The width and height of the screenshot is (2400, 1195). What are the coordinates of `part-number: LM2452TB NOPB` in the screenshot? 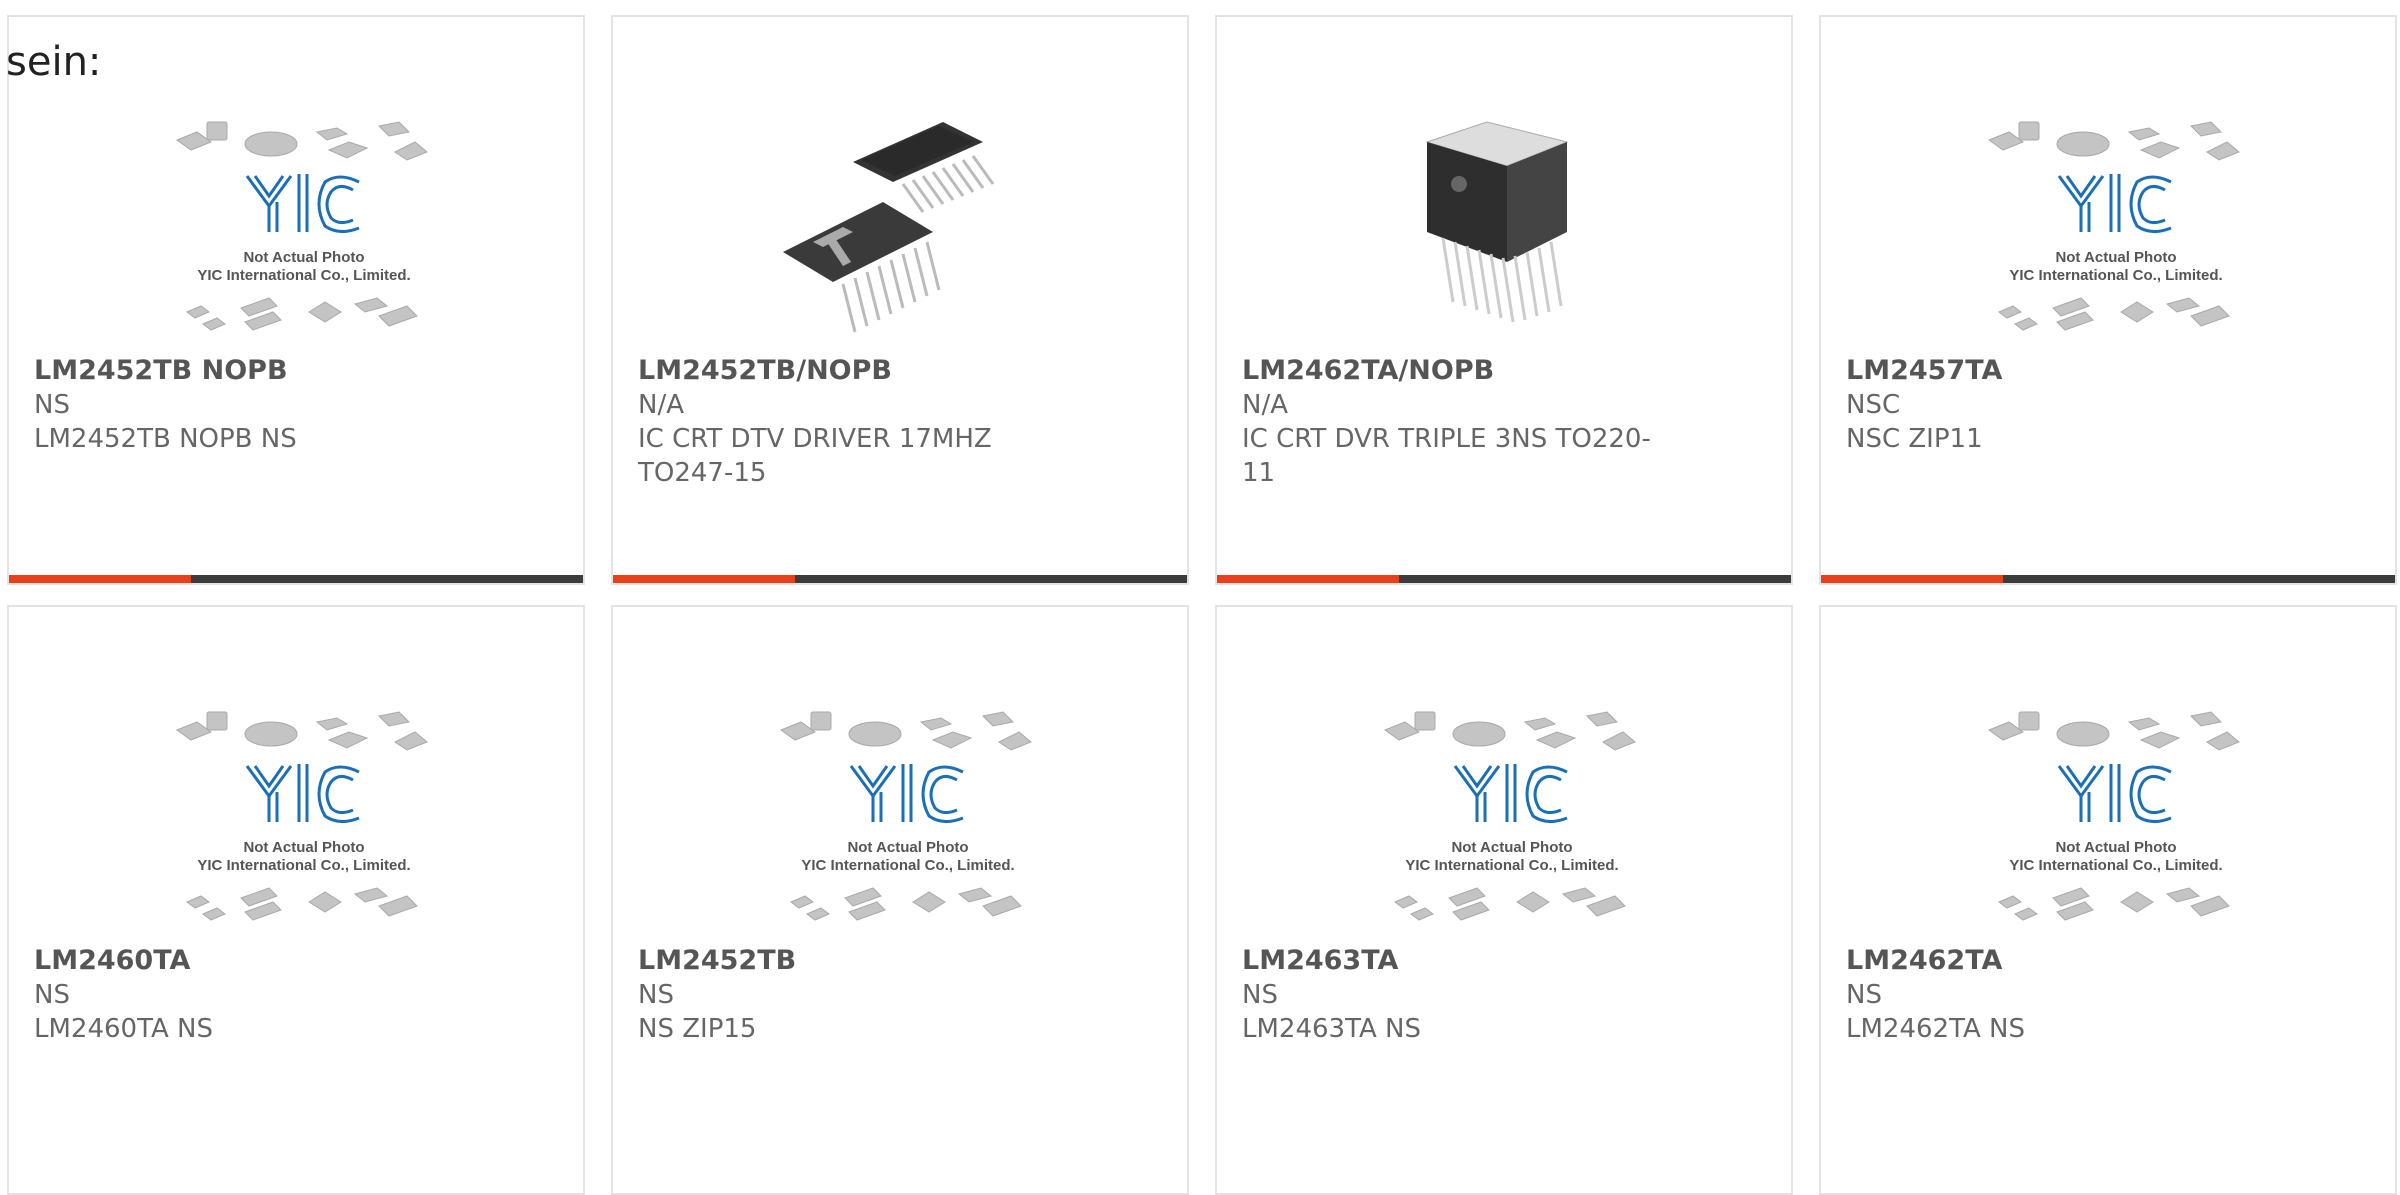 It's located at (244, 371).